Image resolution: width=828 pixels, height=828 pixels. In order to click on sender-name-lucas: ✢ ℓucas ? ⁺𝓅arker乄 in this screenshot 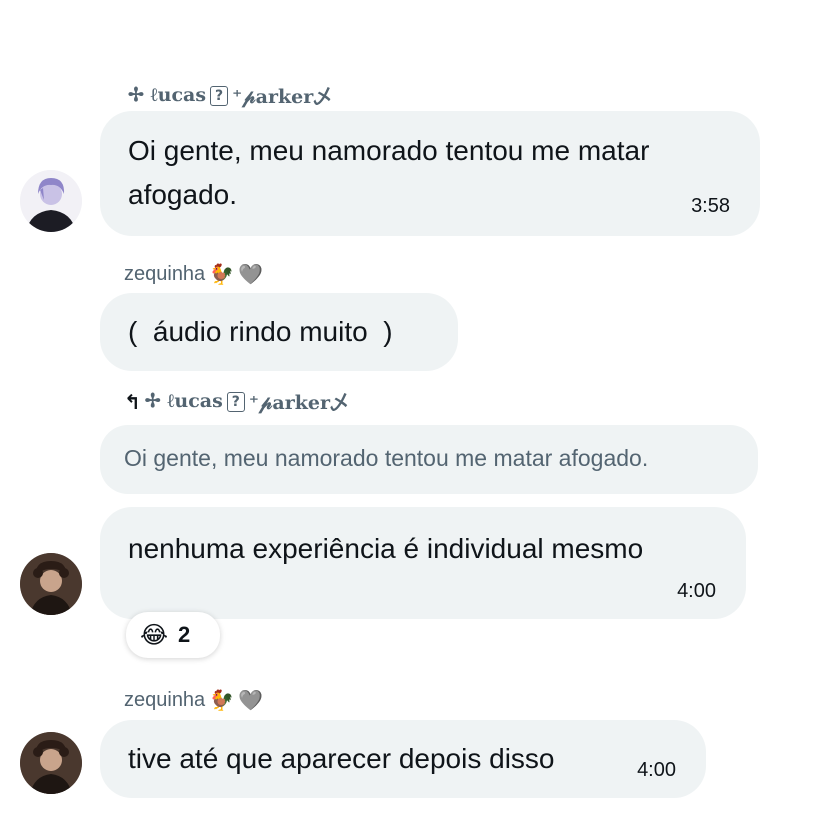, I will do `click(230, 95)`.